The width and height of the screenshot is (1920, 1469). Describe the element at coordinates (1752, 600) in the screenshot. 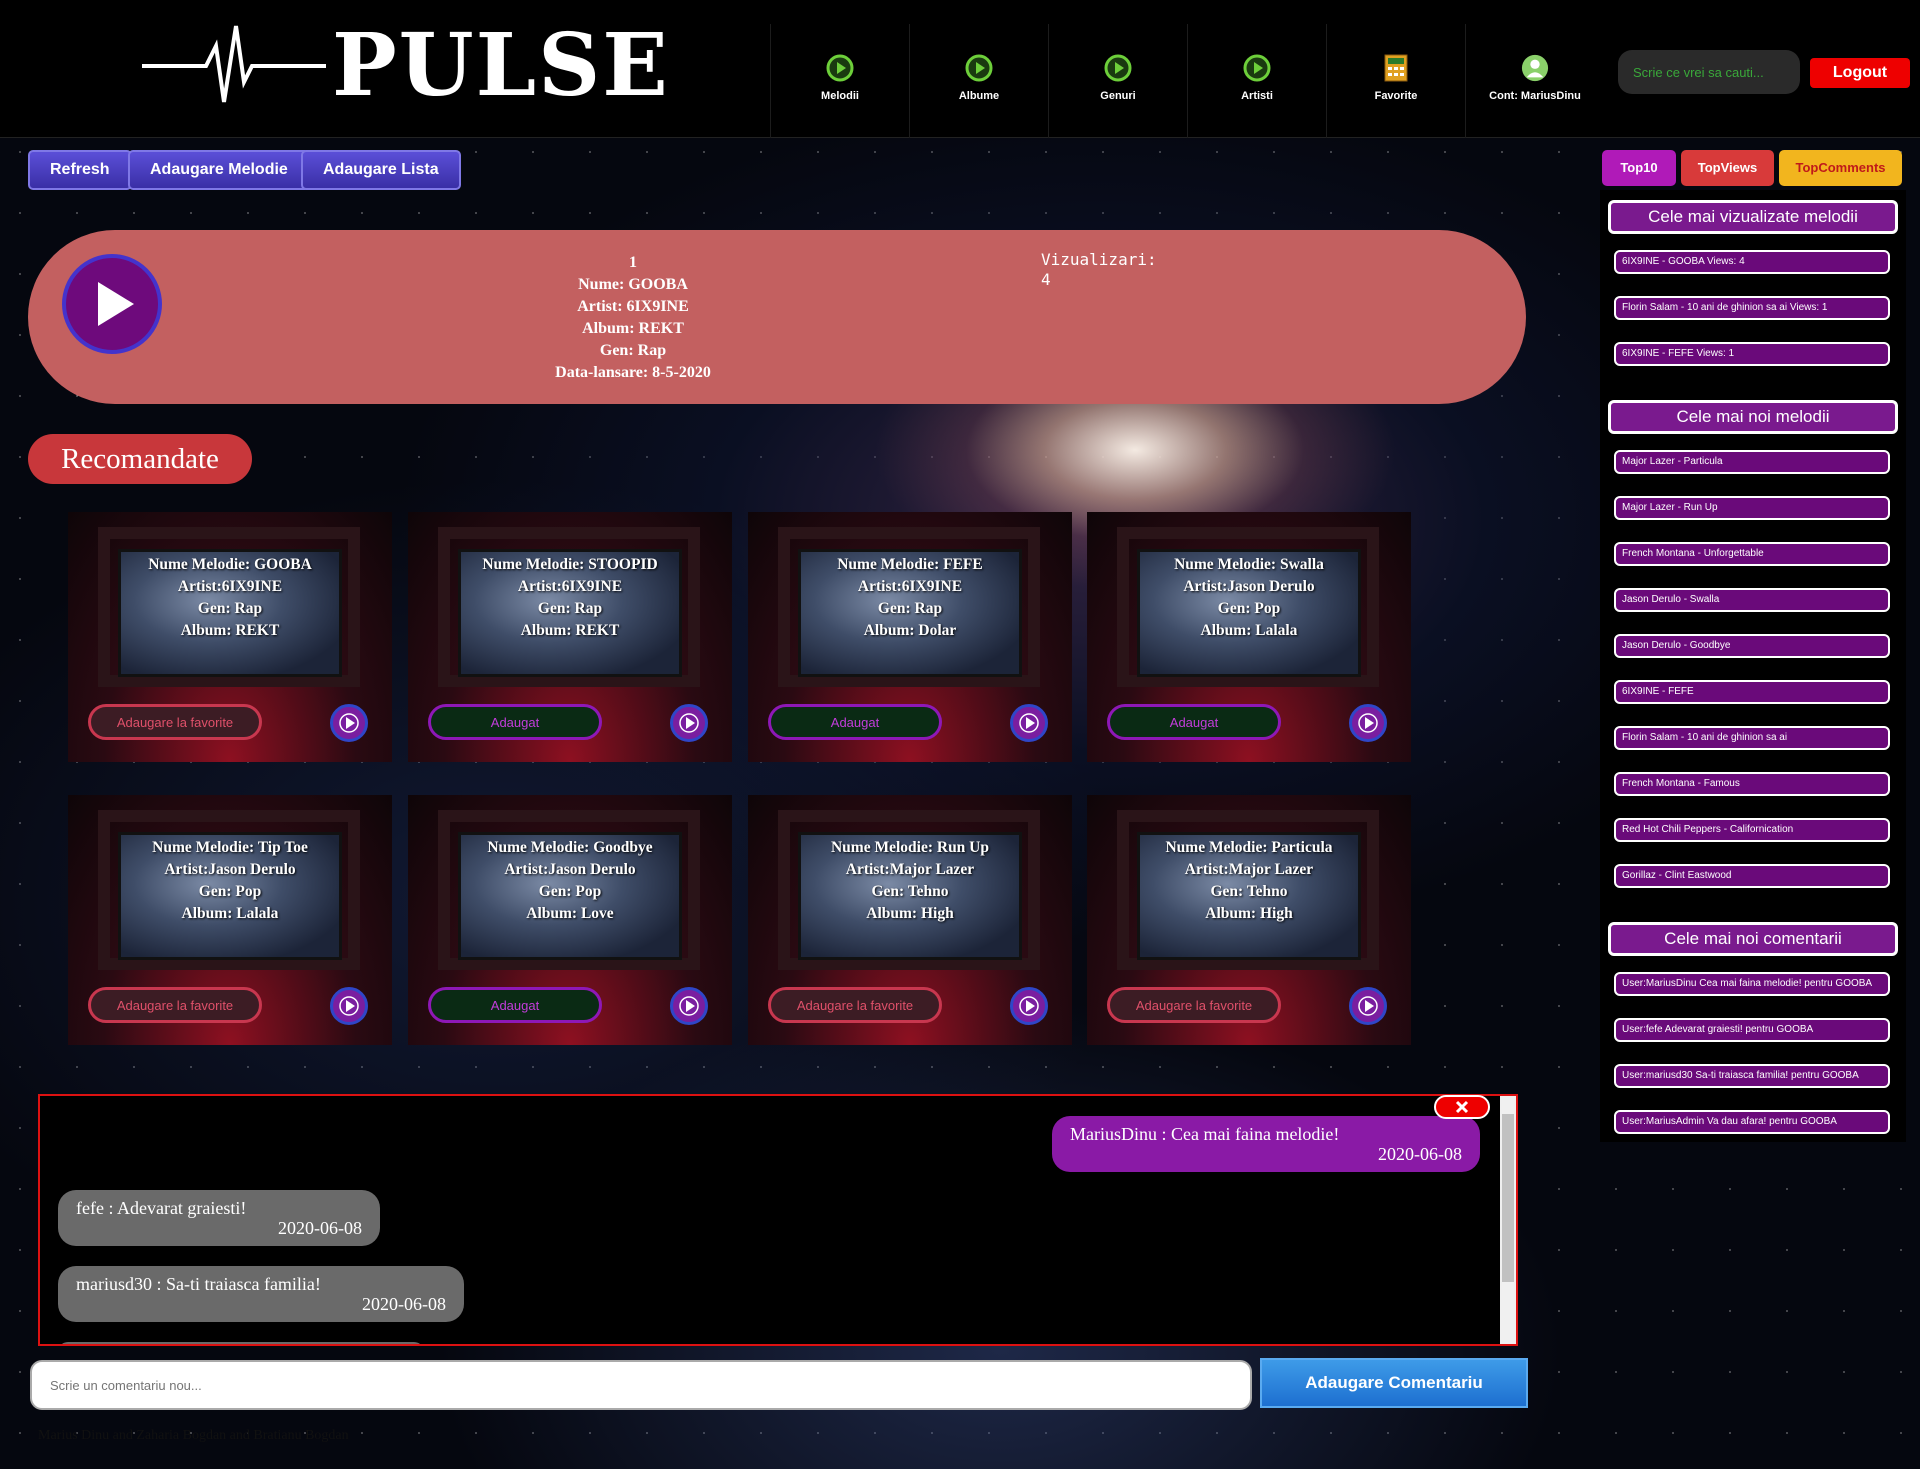

I see `newest-song-item: Jason Derulo - Swalla` at that location.